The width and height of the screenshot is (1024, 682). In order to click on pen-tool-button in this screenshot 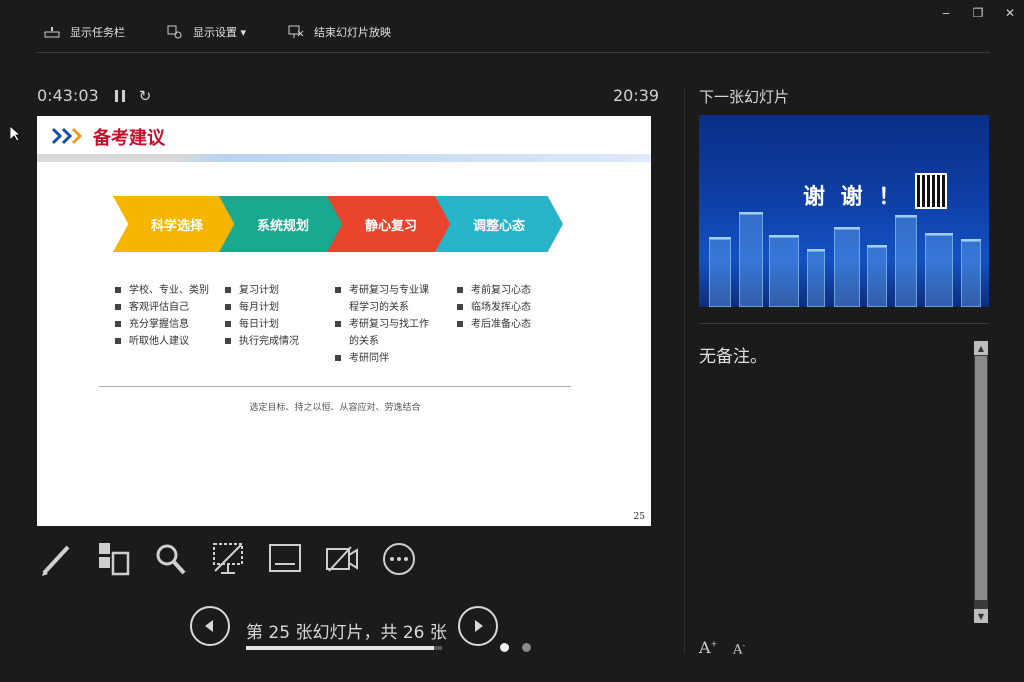, I will do `click(57, 559)`.